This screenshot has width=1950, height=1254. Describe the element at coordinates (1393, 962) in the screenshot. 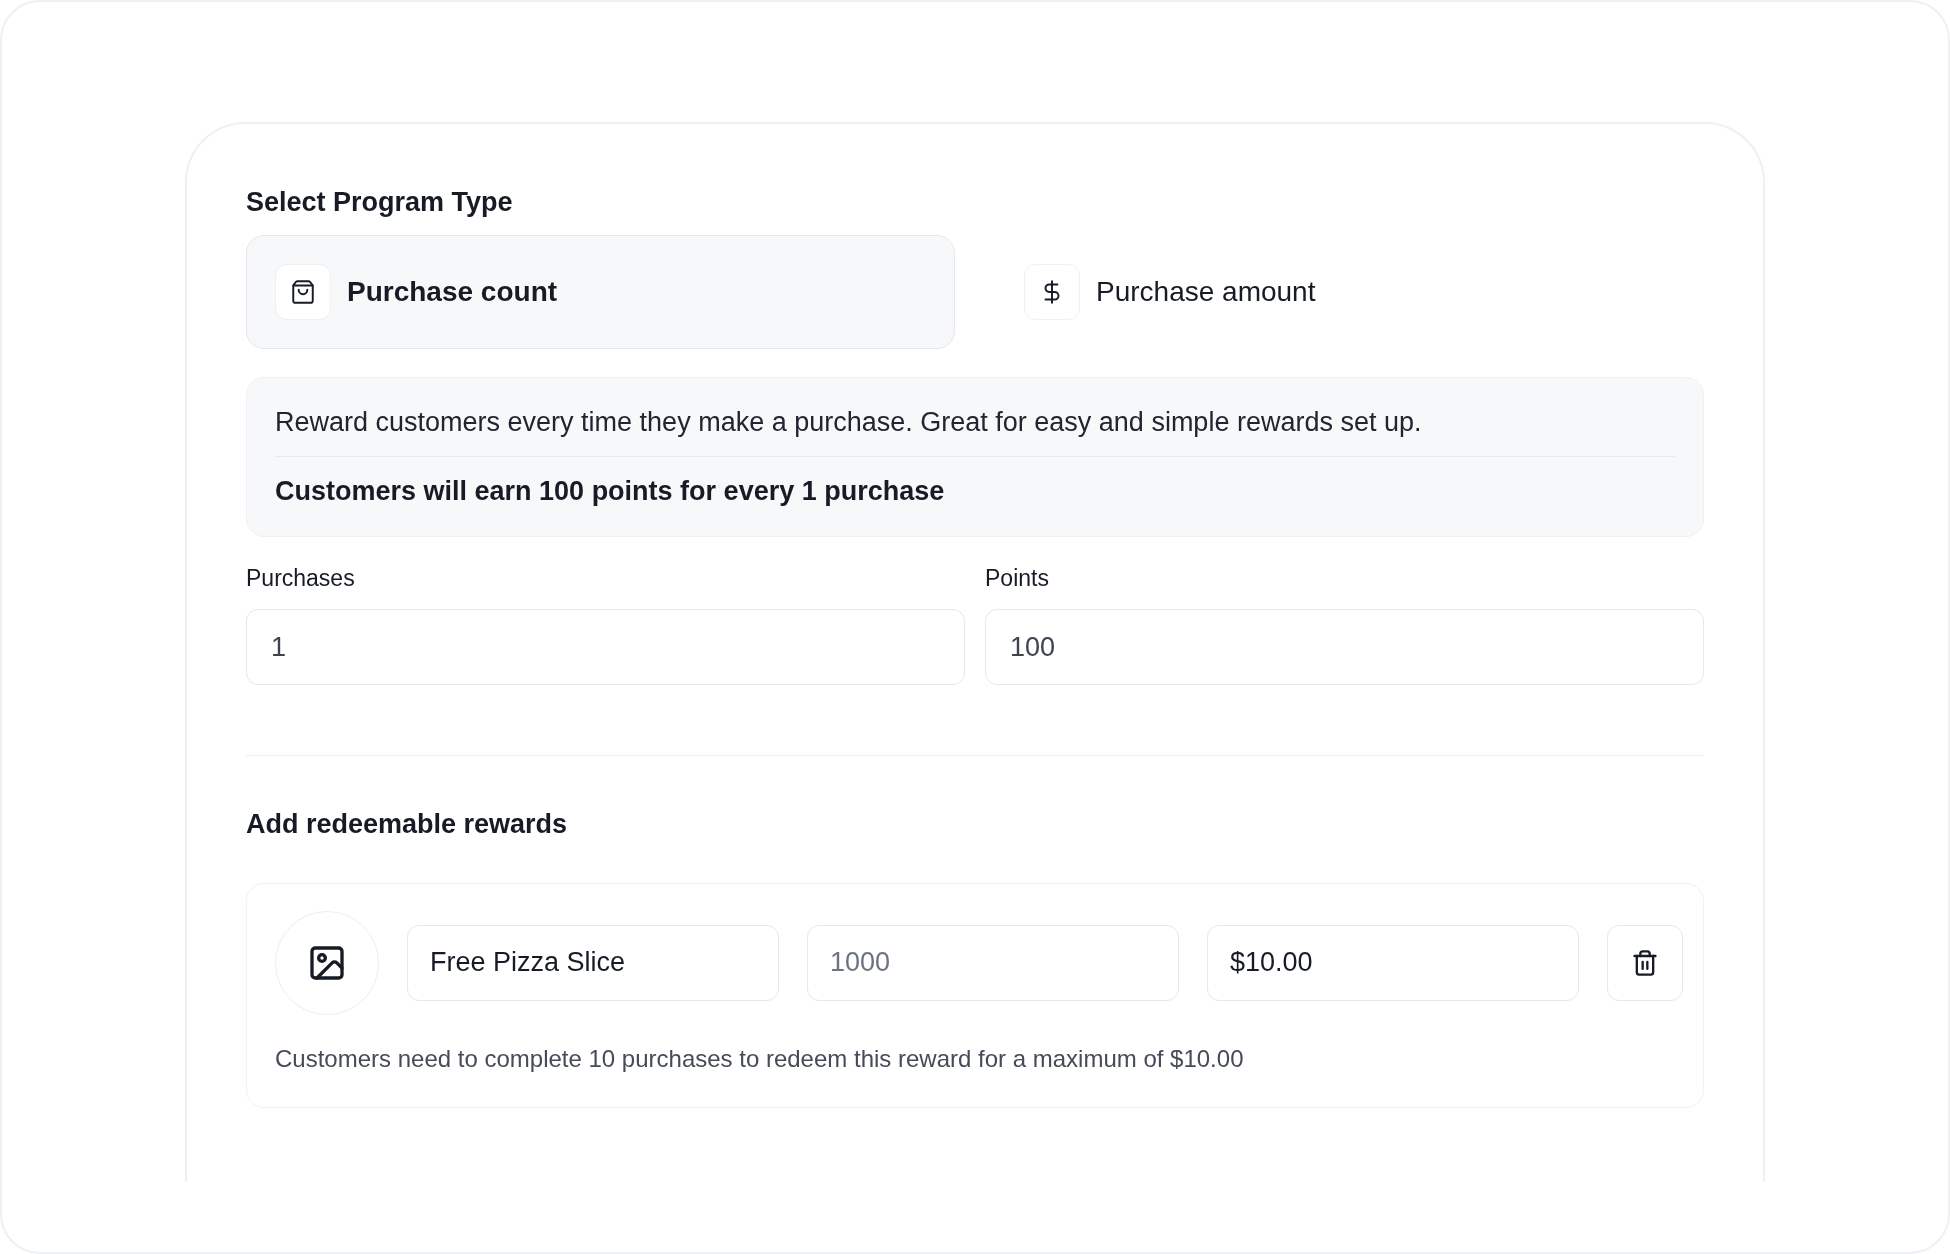

I see `price-field: $10.00` at that location.